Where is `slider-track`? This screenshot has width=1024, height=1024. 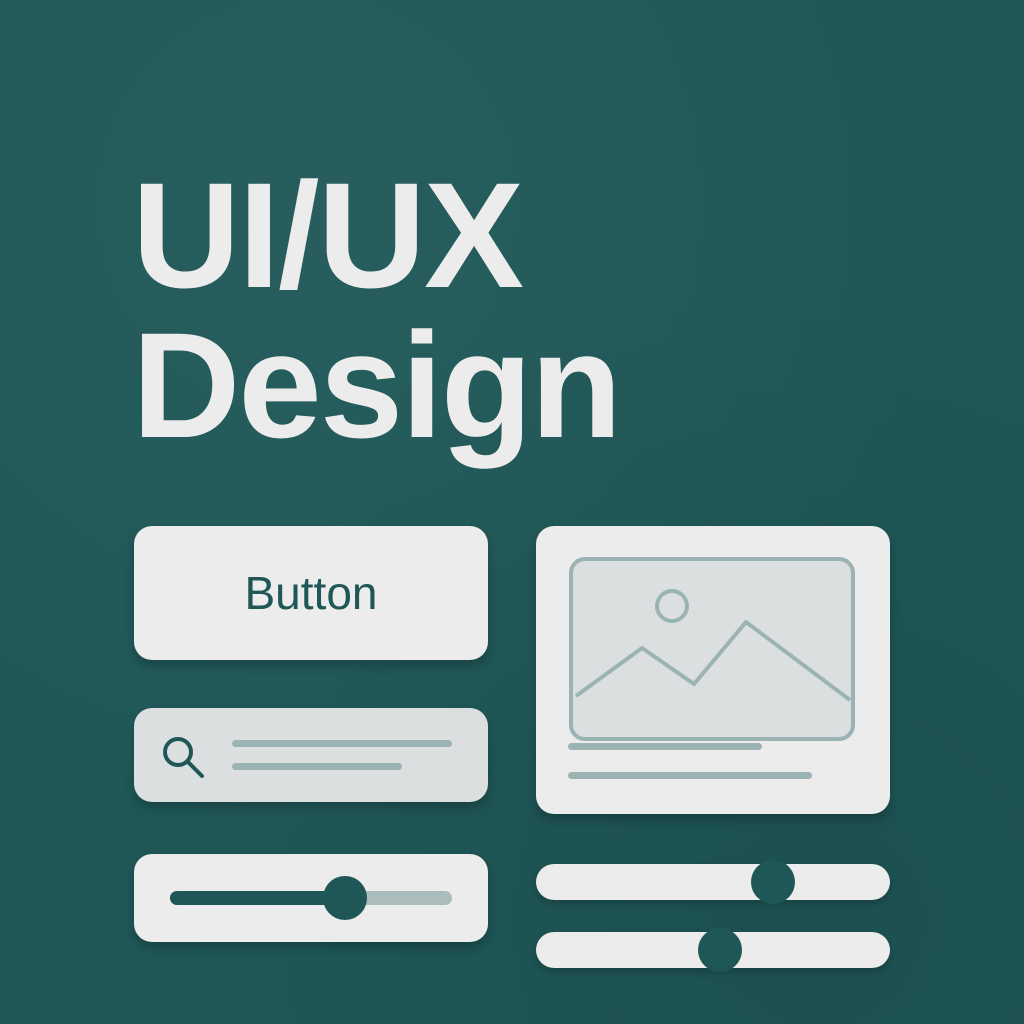
slider-track is located at coordinates (311, 898).